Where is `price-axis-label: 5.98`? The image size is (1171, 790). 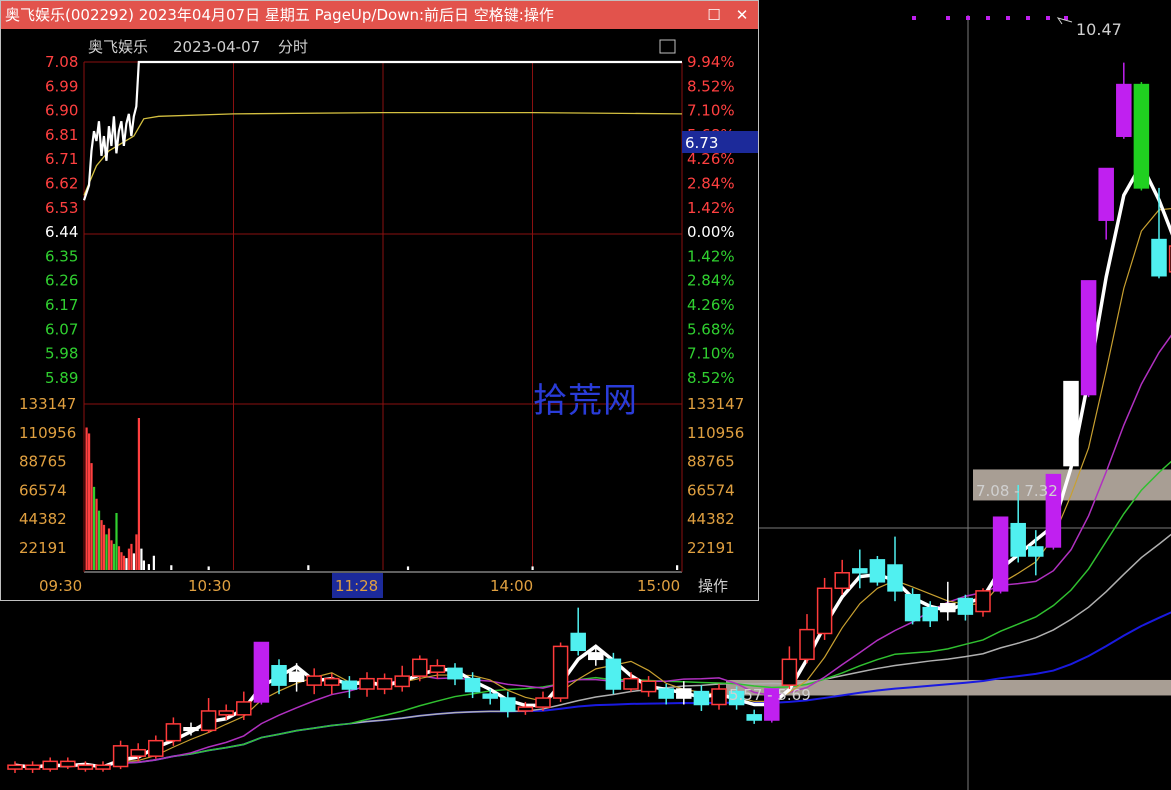 price-axis-label: 5.98 is located at coordinates (61, 354).